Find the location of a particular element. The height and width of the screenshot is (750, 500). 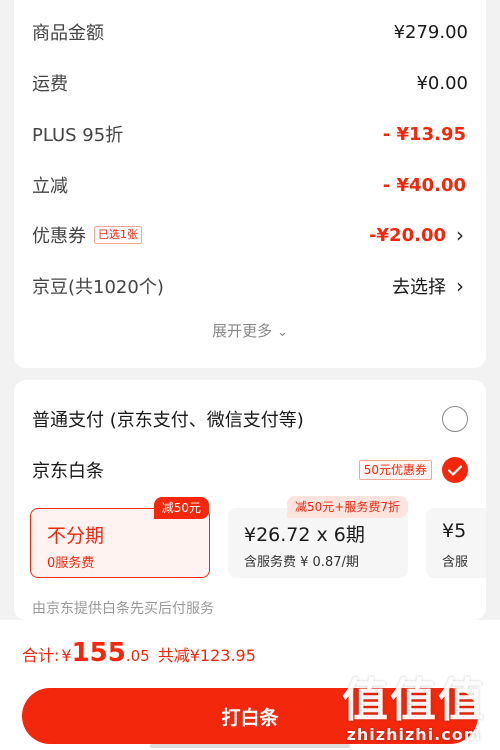

watermark-logo: 值值值 zhizhizhi.com is located at coordinates (414, 709).